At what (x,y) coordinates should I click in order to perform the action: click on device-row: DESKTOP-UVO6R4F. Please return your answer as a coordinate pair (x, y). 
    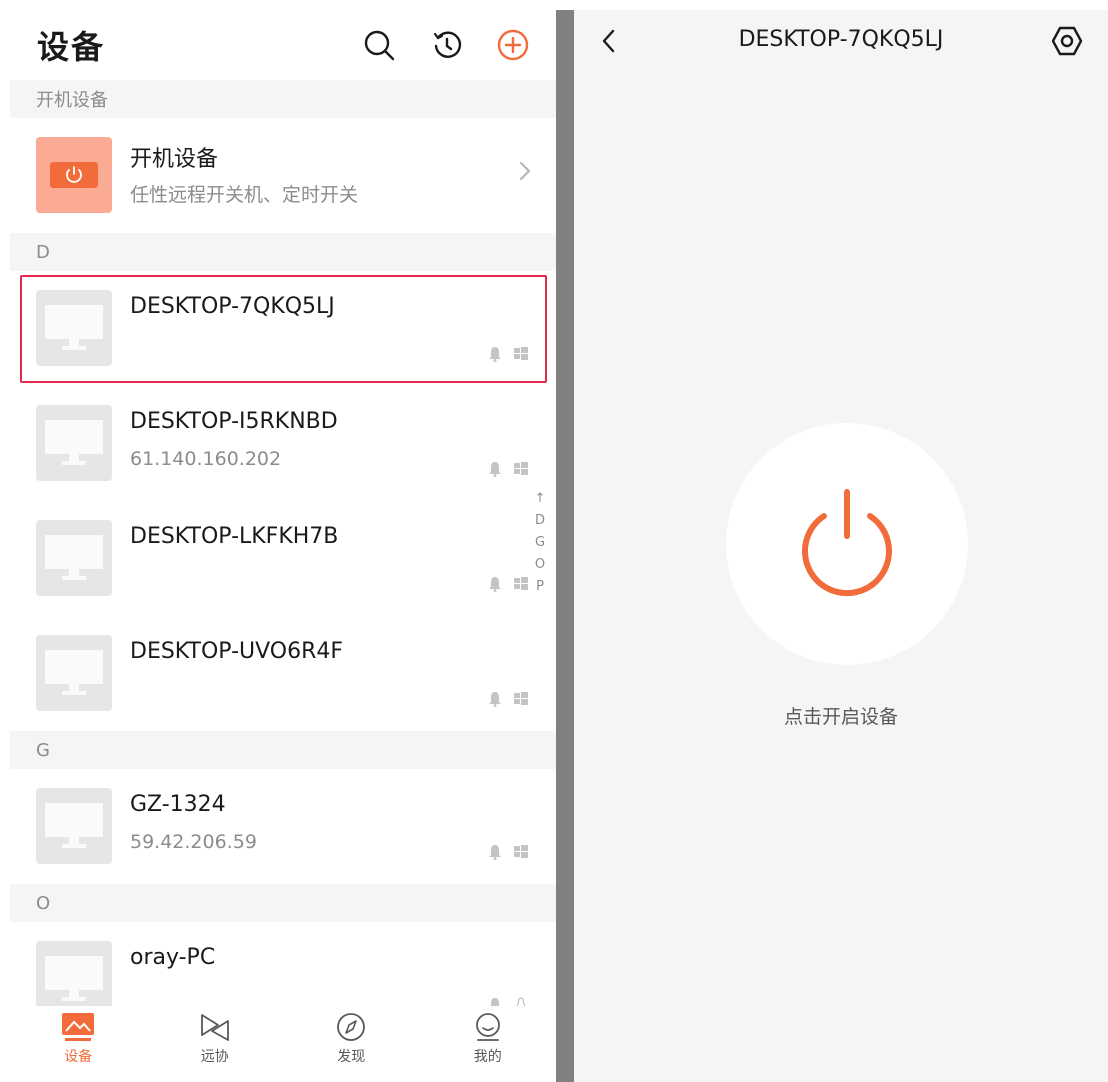
    Looking at the image, I should click on (283, 673).